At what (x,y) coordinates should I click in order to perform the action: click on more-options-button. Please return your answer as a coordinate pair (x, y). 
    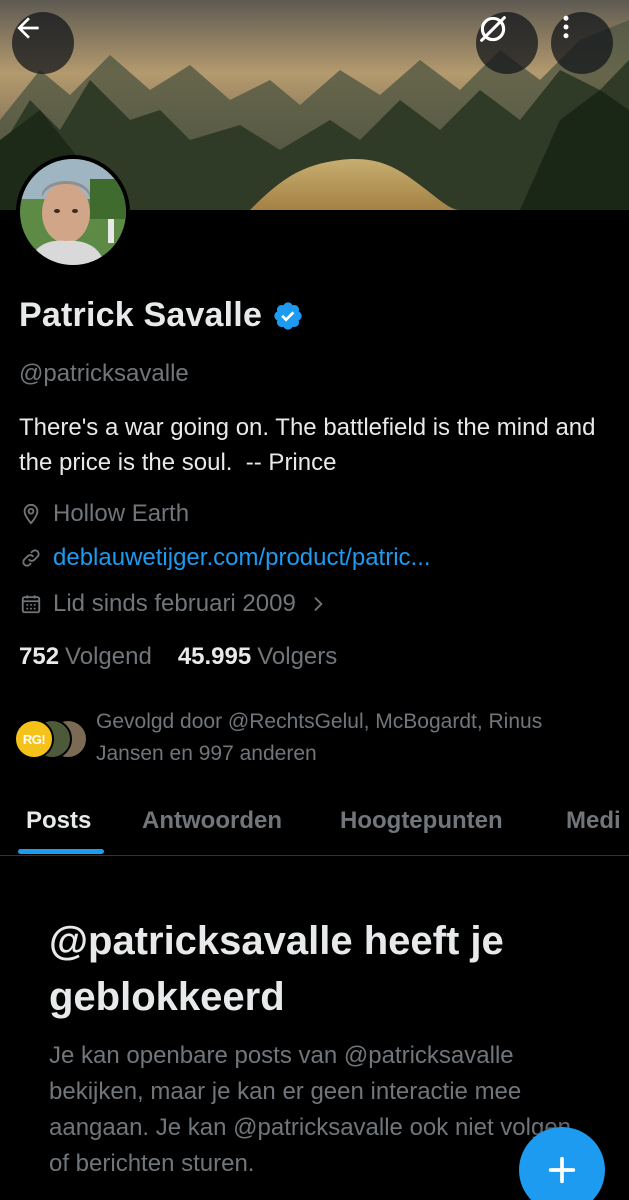
    Looking at the image, I should click on (582, 43).